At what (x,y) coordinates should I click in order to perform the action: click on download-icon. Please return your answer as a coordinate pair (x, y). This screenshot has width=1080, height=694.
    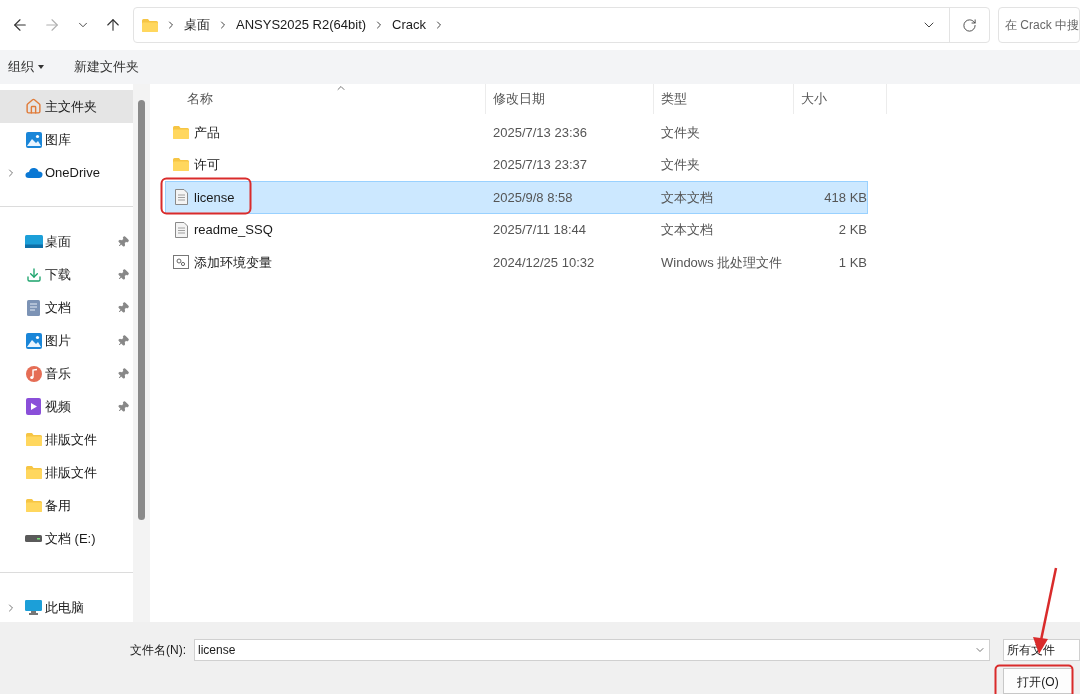
    Looking at the image, I should click on (33, 274).